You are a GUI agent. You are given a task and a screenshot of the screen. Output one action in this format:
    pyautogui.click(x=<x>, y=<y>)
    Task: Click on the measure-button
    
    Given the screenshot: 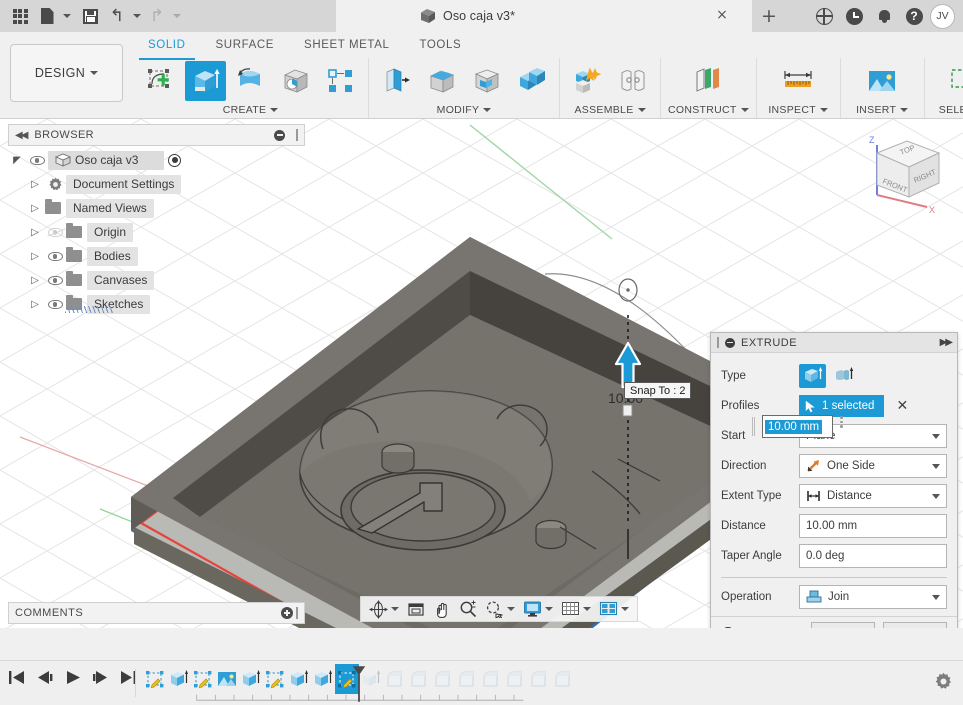 What is the action you would take?
    pyautogui.click(x=798, y=81)
    